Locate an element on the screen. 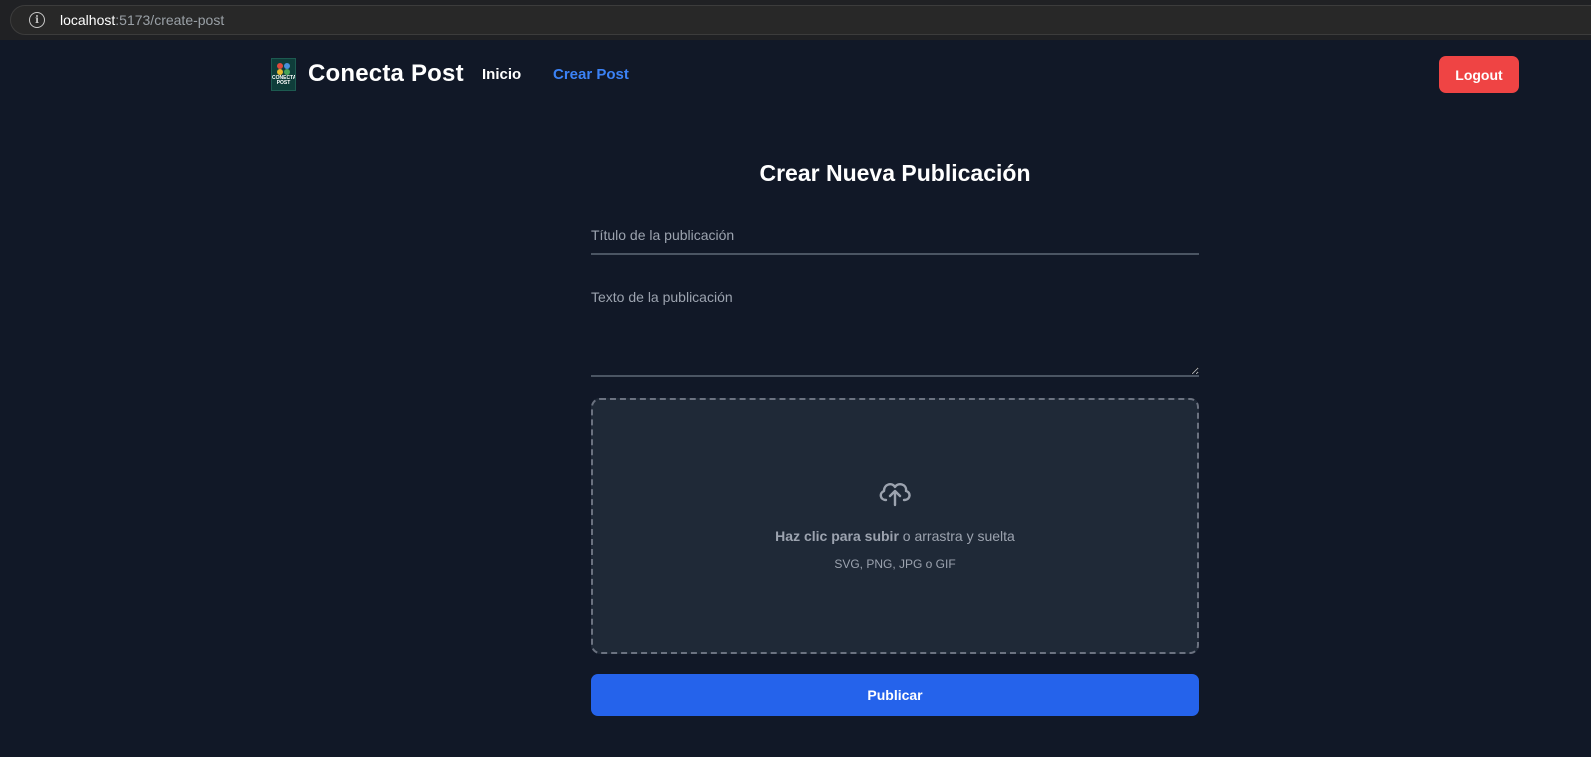 The width and height of the screenshot is (1591, 757). address-bar: i localhost:5173/create-post is located at coordinates (800, 20).